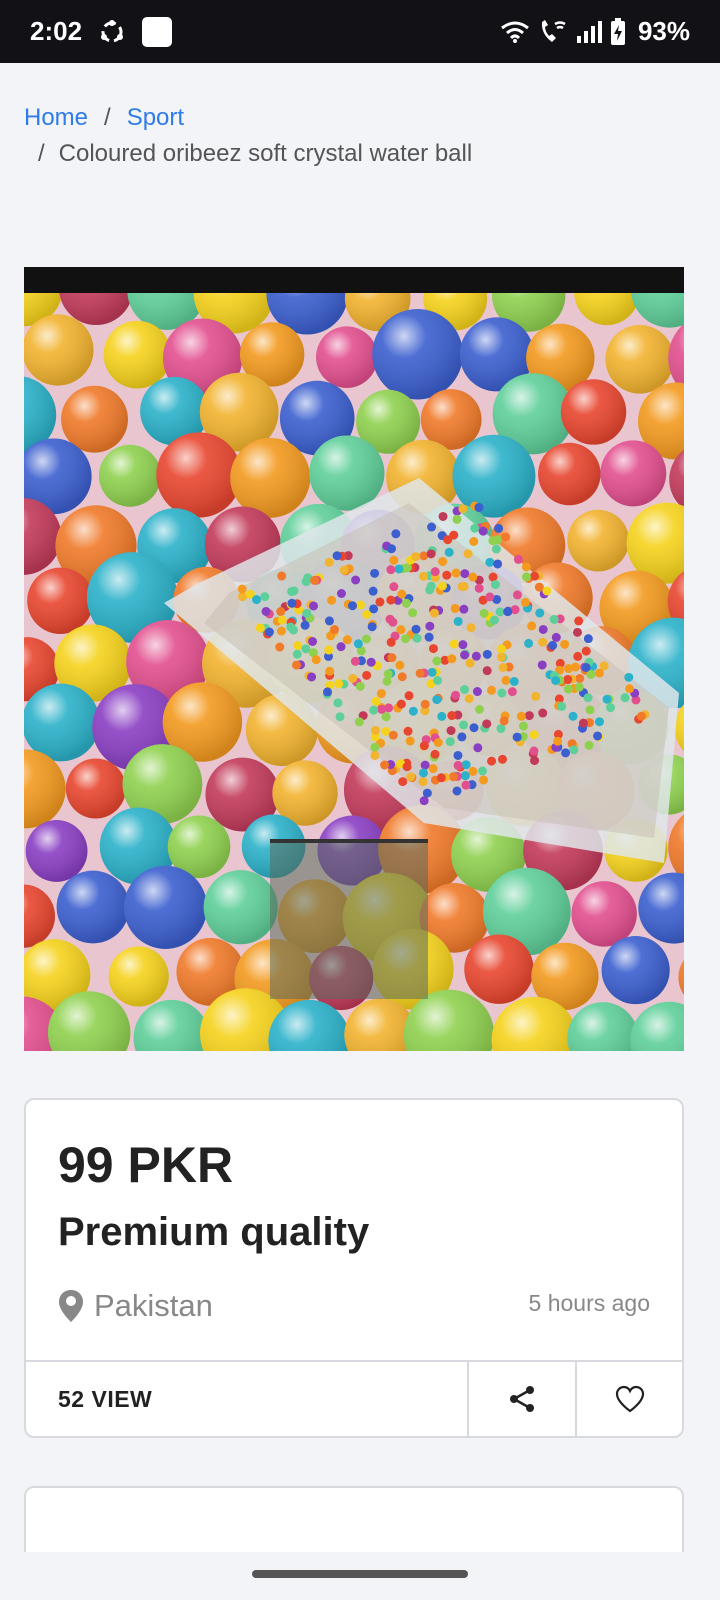  What do you see at coordinates (56, 117) in the screenshot?
I see `breadcrumb-home-link: Home` at bounding box center [56, 117].